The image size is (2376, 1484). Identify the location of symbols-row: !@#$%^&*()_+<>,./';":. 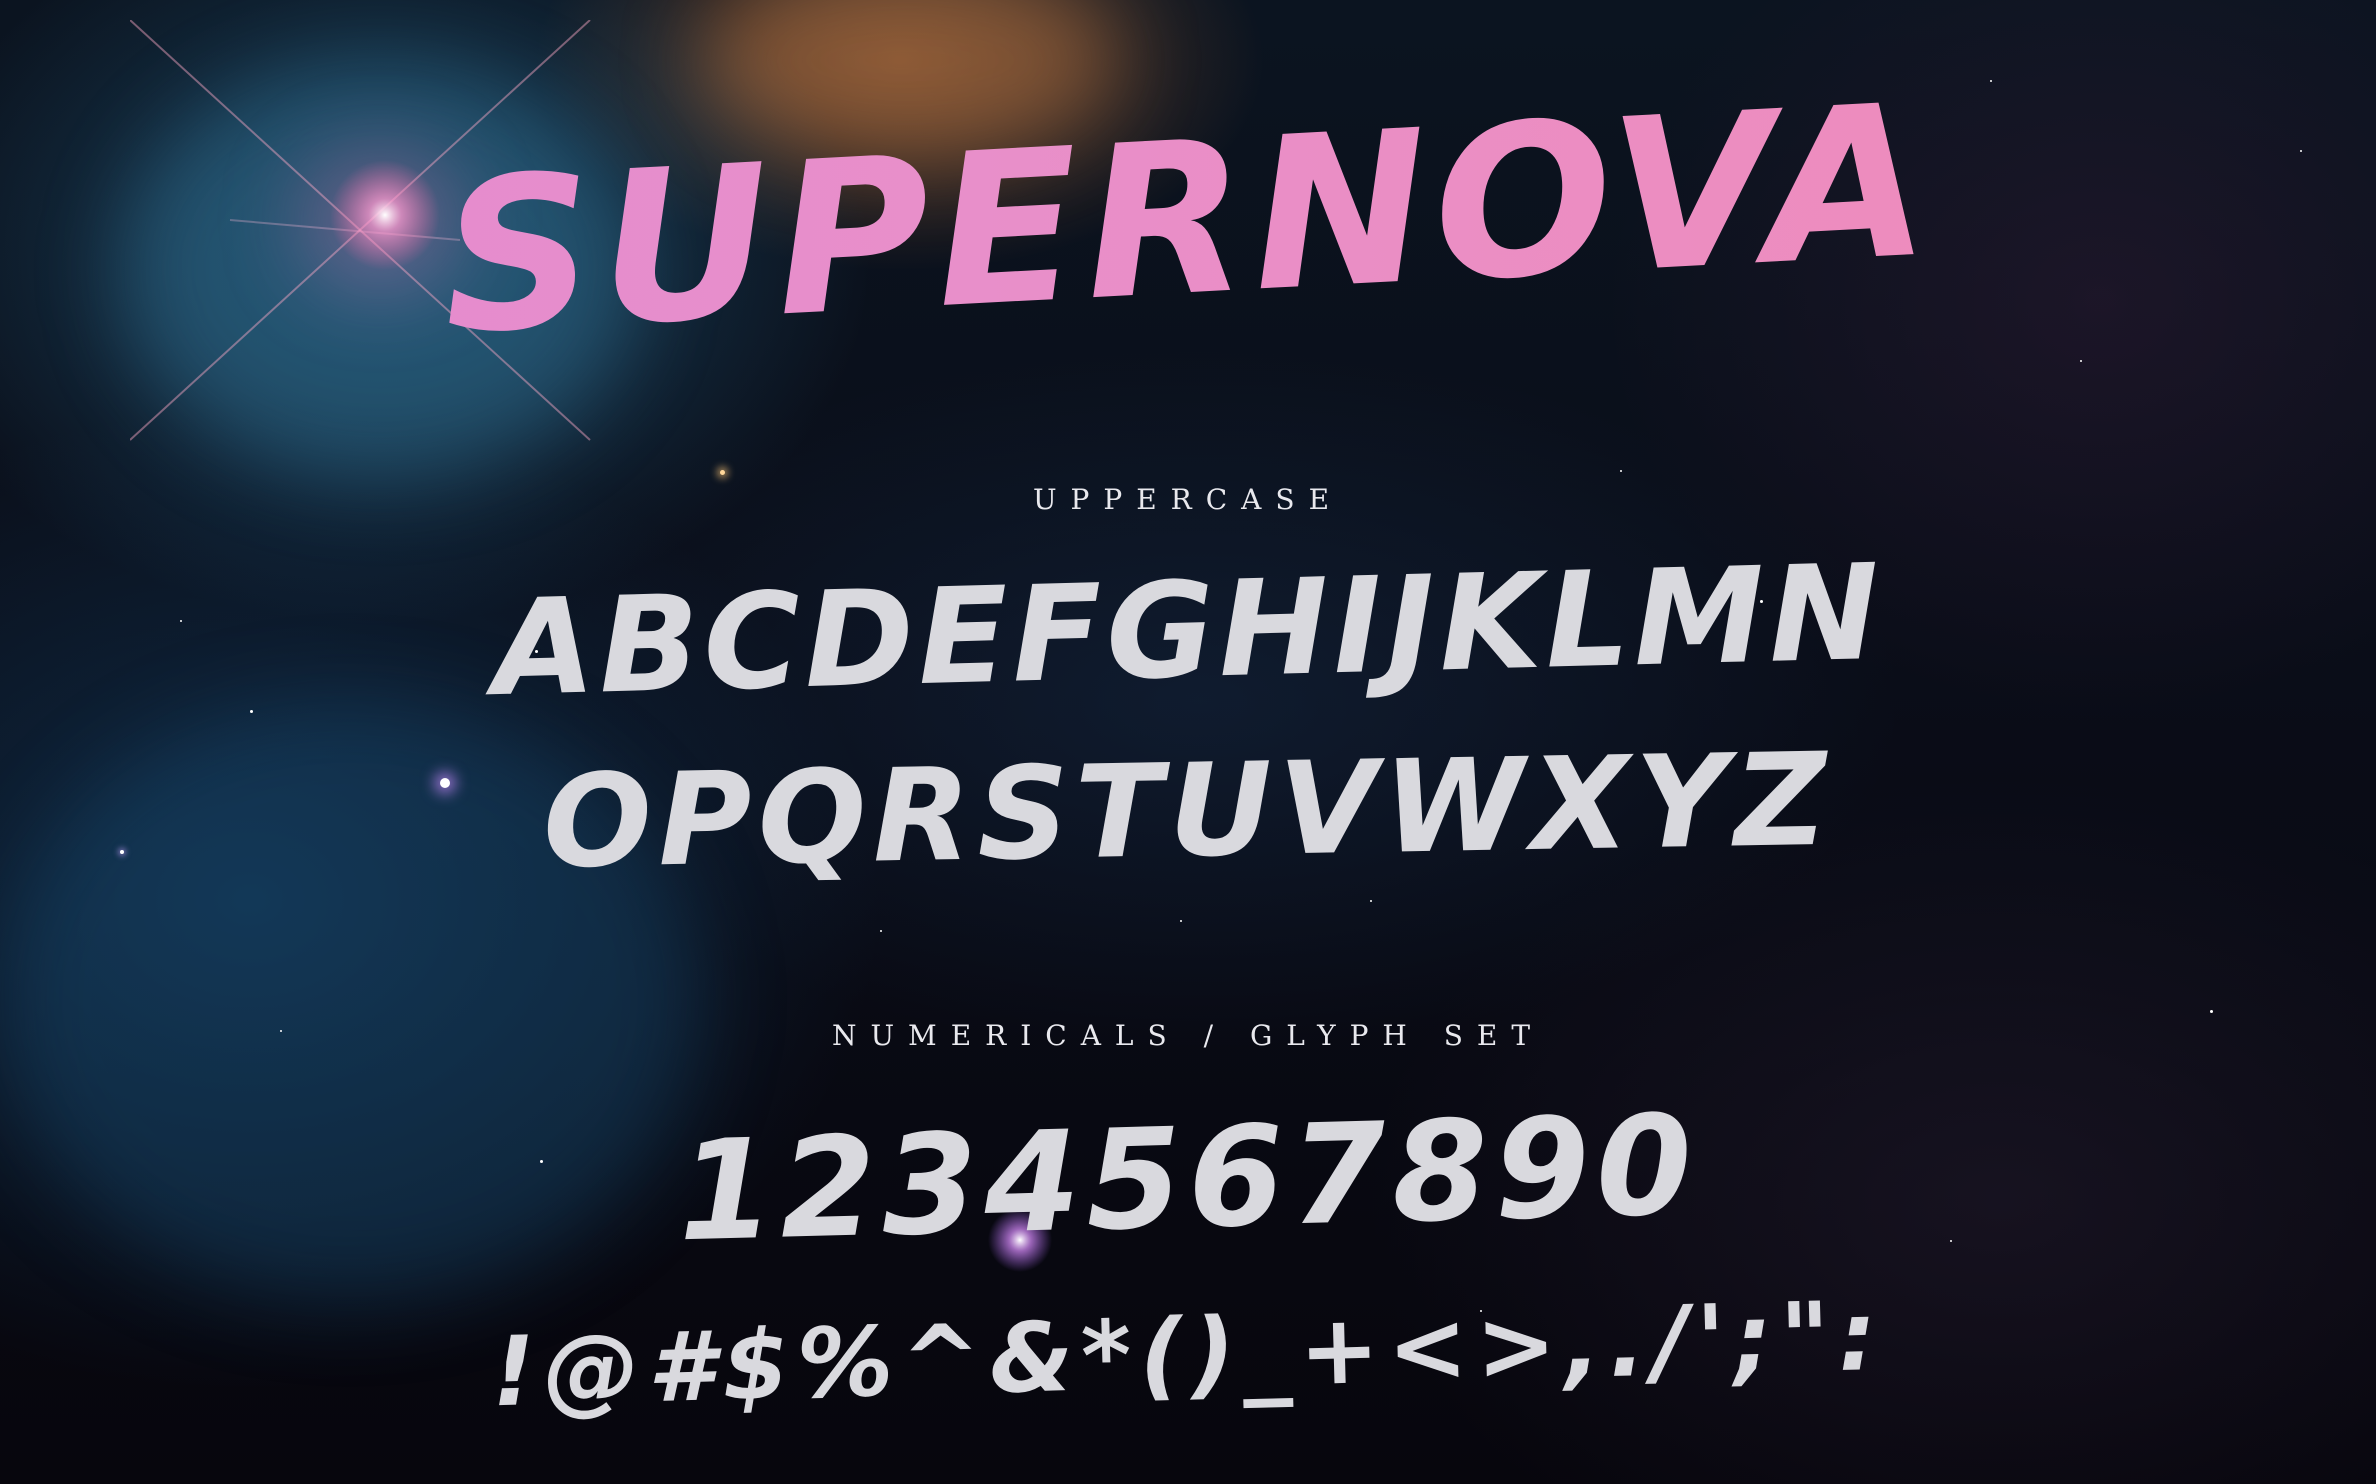
(1188, 1354).